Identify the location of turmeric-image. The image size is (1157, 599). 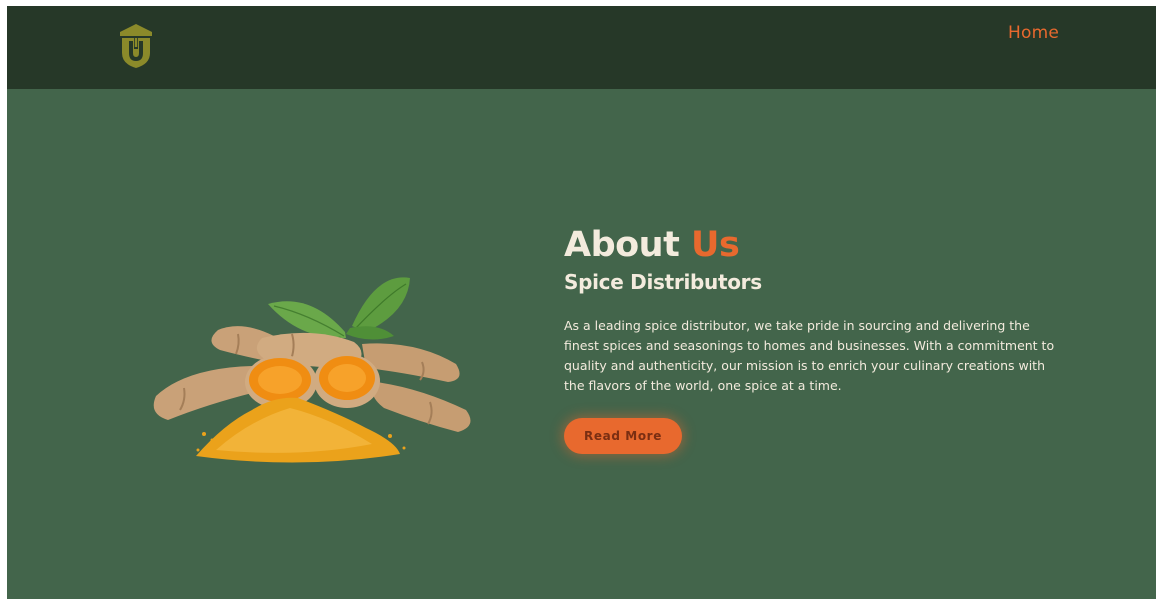
(312, 370).